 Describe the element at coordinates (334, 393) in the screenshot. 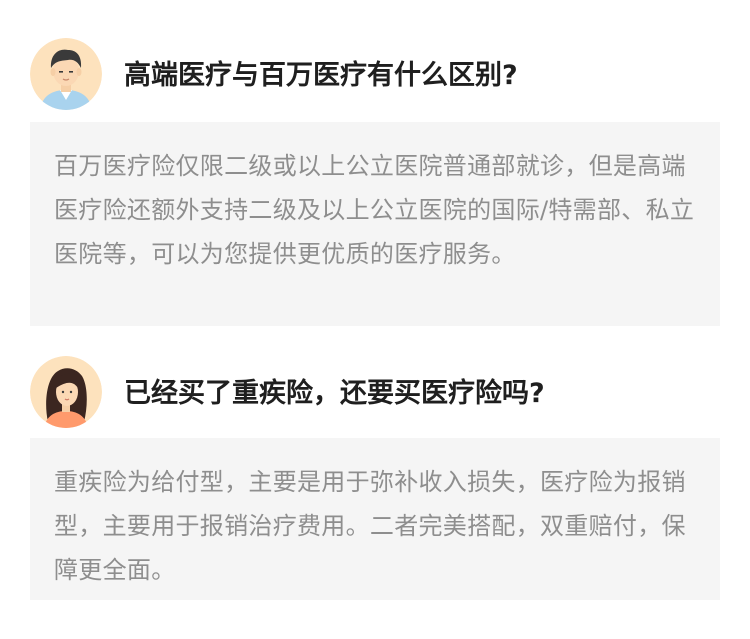

I see `question-text: 已经买了重疾险，还要买医疗险吗?` at that location.